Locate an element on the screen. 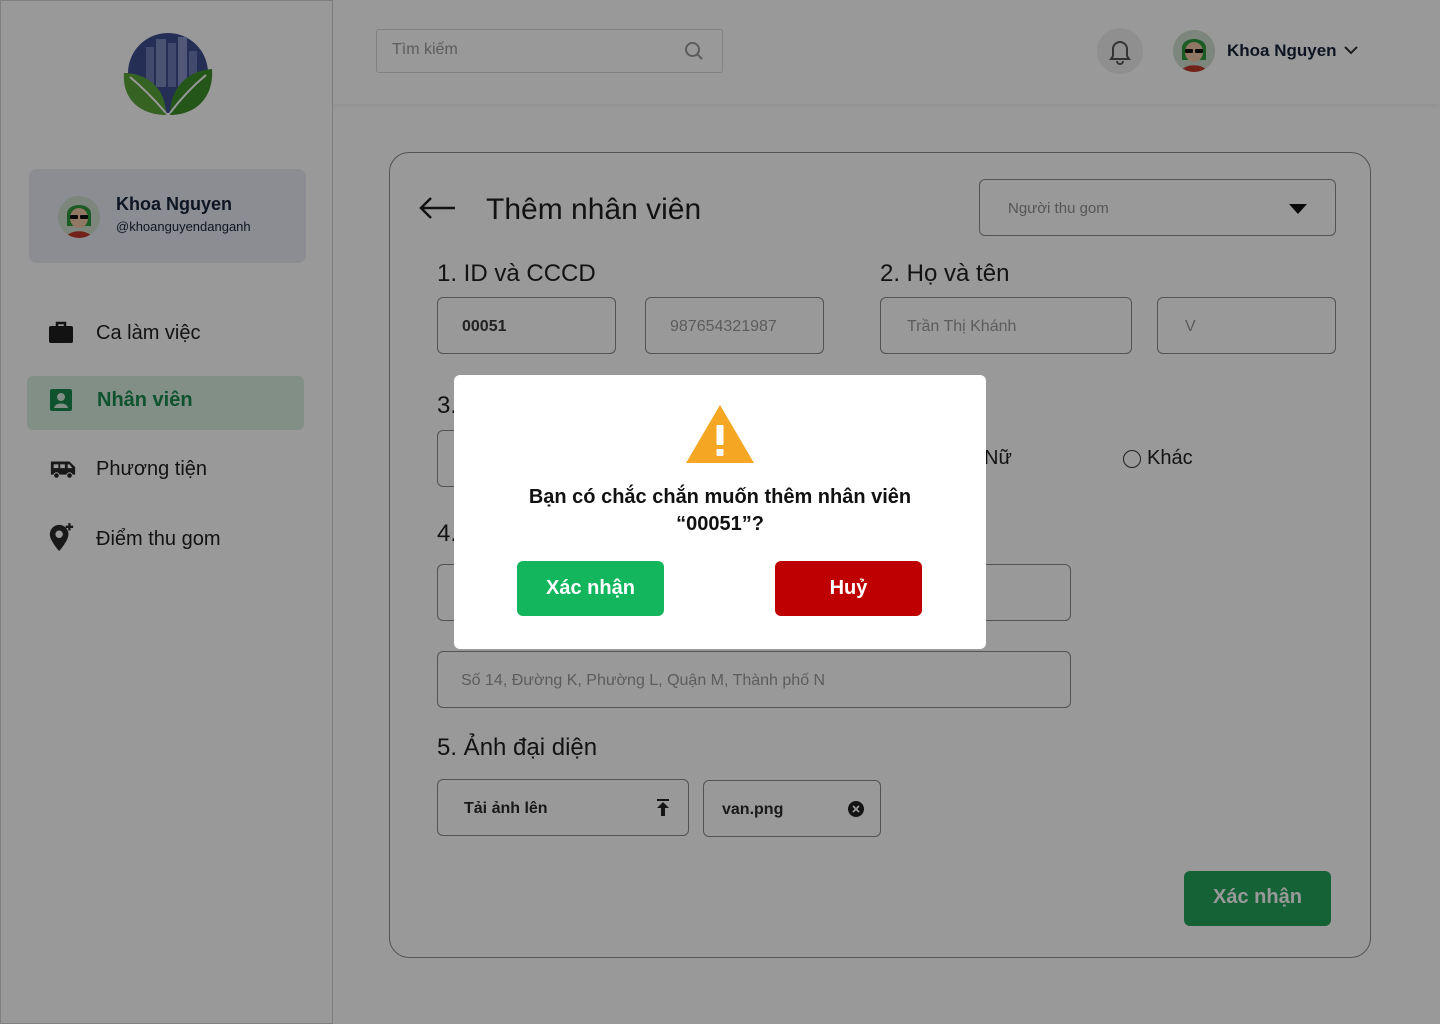 This screenshot has height=1024, width=1440. dialog-cancel-button: Huỷ is located at coordinates (848, 588).